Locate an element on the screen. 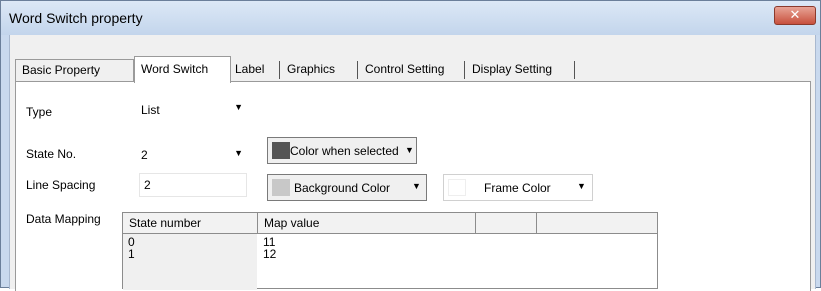 The height and width of the screenshot is (291, 821). column-header-map-value: Map value is located at coordinates (367, 223).